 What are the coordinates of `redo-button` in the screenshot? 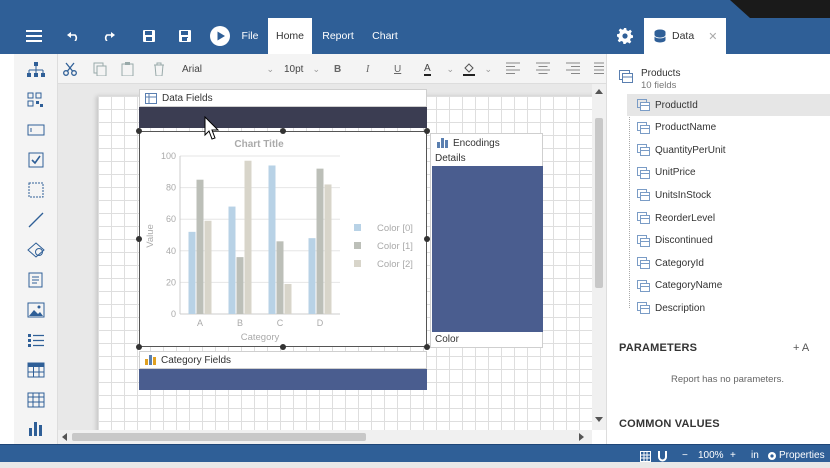 It's located at (109, 36).